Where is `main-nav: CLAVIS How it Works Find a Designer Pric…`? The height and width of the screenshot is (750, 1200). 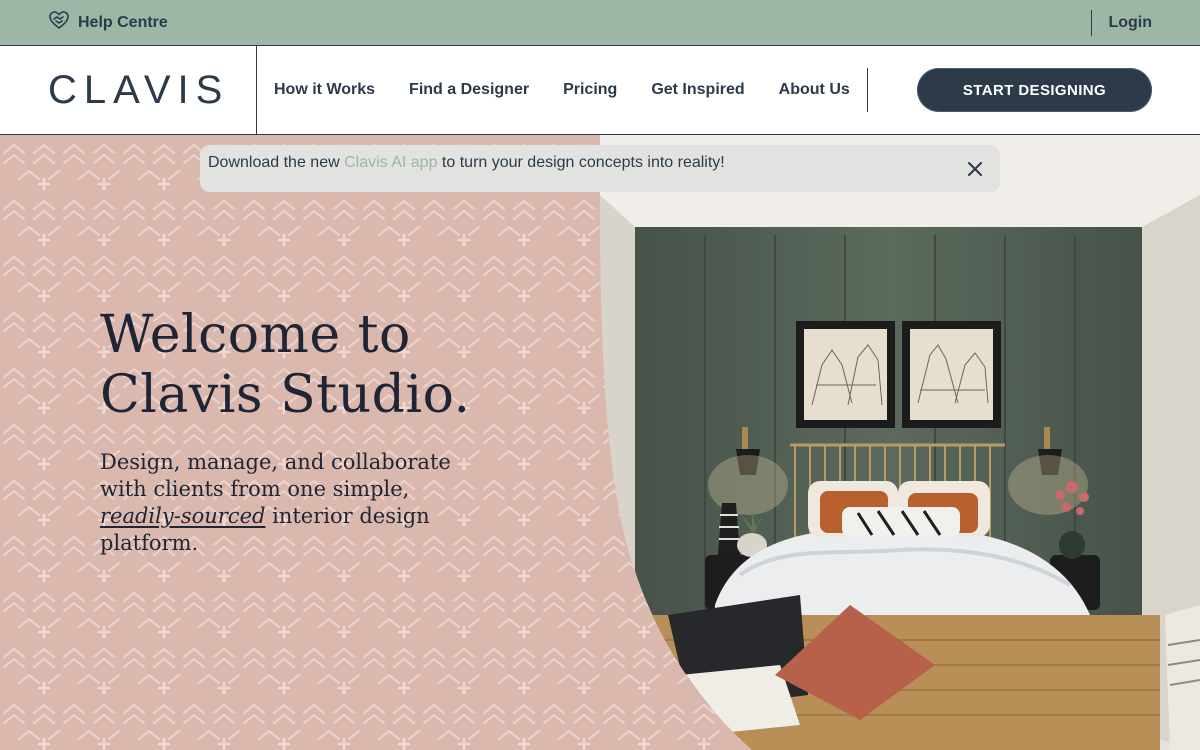
main-nav: CLAVIS How it Works Find a Designer Pric… is located at coordinates (600, 90).